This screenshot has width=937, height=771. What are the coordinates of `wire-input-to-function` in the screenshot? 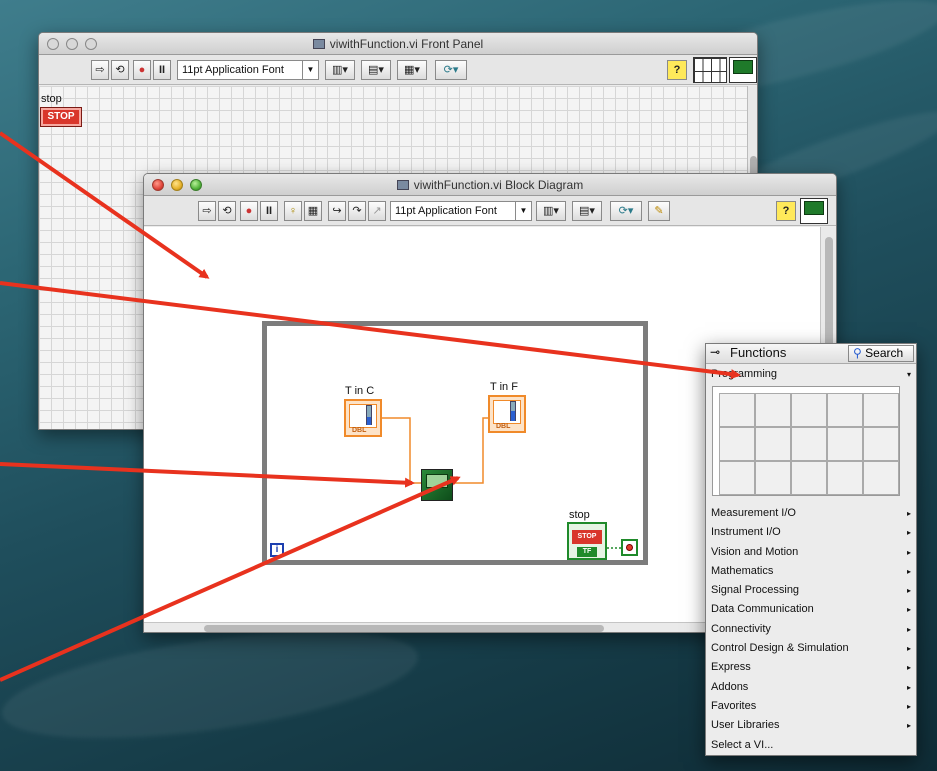 It's located at (401, 450).